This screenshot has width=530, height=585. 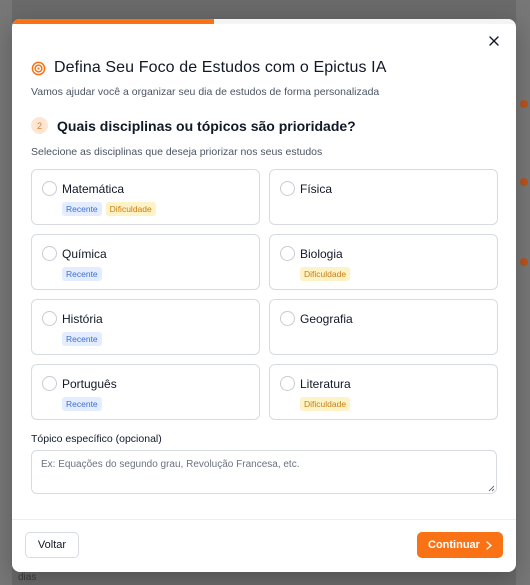 I want to click on close-button, so click(x=494, y=41).